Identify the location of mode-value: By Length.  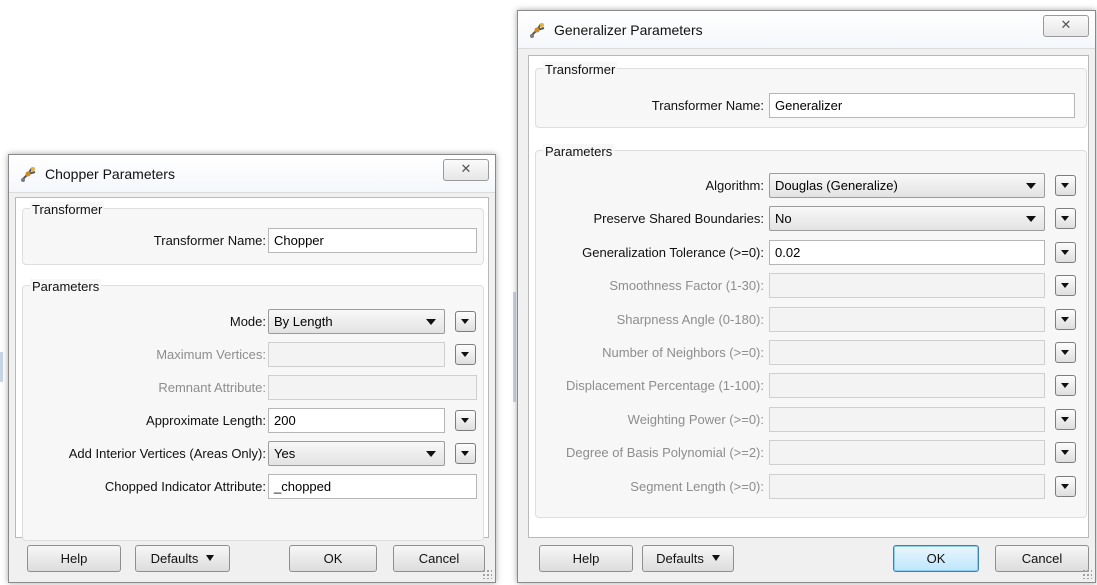
(303, 321).